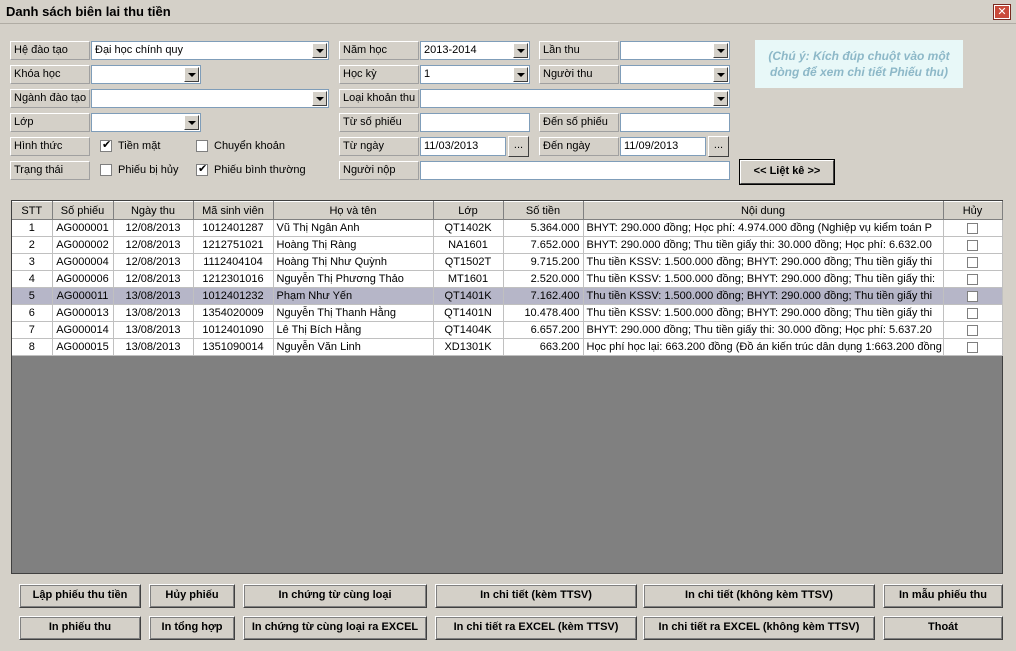 This screenshot has width=1016, height=651. Describe the element at coordinates (80, 628) in the screenshot. I see `in-phieu-thu-button: In phiếu thu` at that location.